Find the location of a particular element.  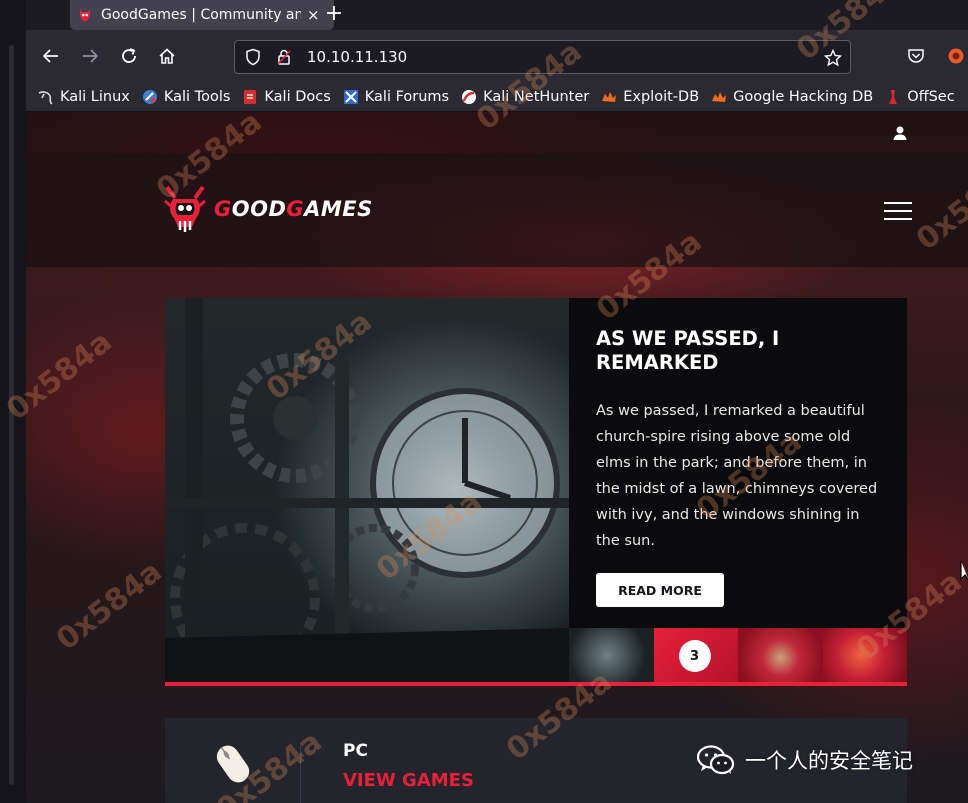

offsec-icon is located at coordinates (893, 96).